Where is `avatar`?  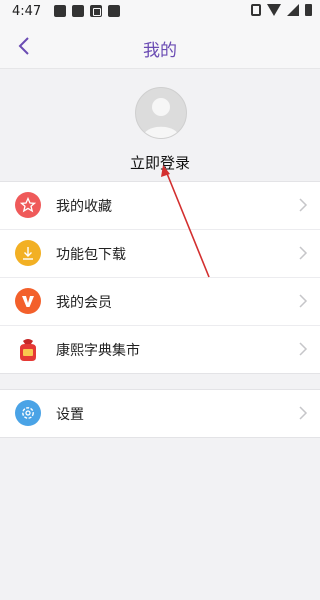 avatar is located at coordinates (161, 113).